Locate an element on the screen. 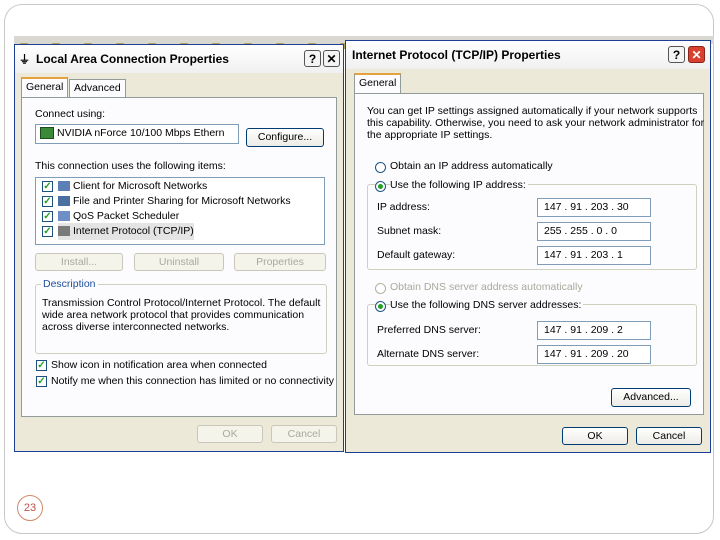 This screenshot has height=540, width=720. properties-button: Properties is located at coordinates (280, 262).